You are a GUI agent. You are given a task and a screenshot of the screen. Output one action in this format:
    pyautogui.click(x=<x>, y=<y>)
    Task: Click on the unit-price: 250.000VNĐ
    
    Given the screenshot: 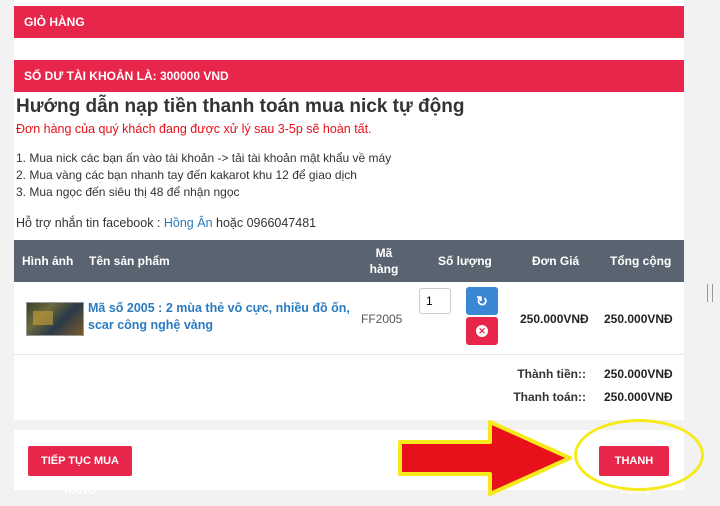 What is the action you would take?
    pyautogui.click(x=554, y=319)
    